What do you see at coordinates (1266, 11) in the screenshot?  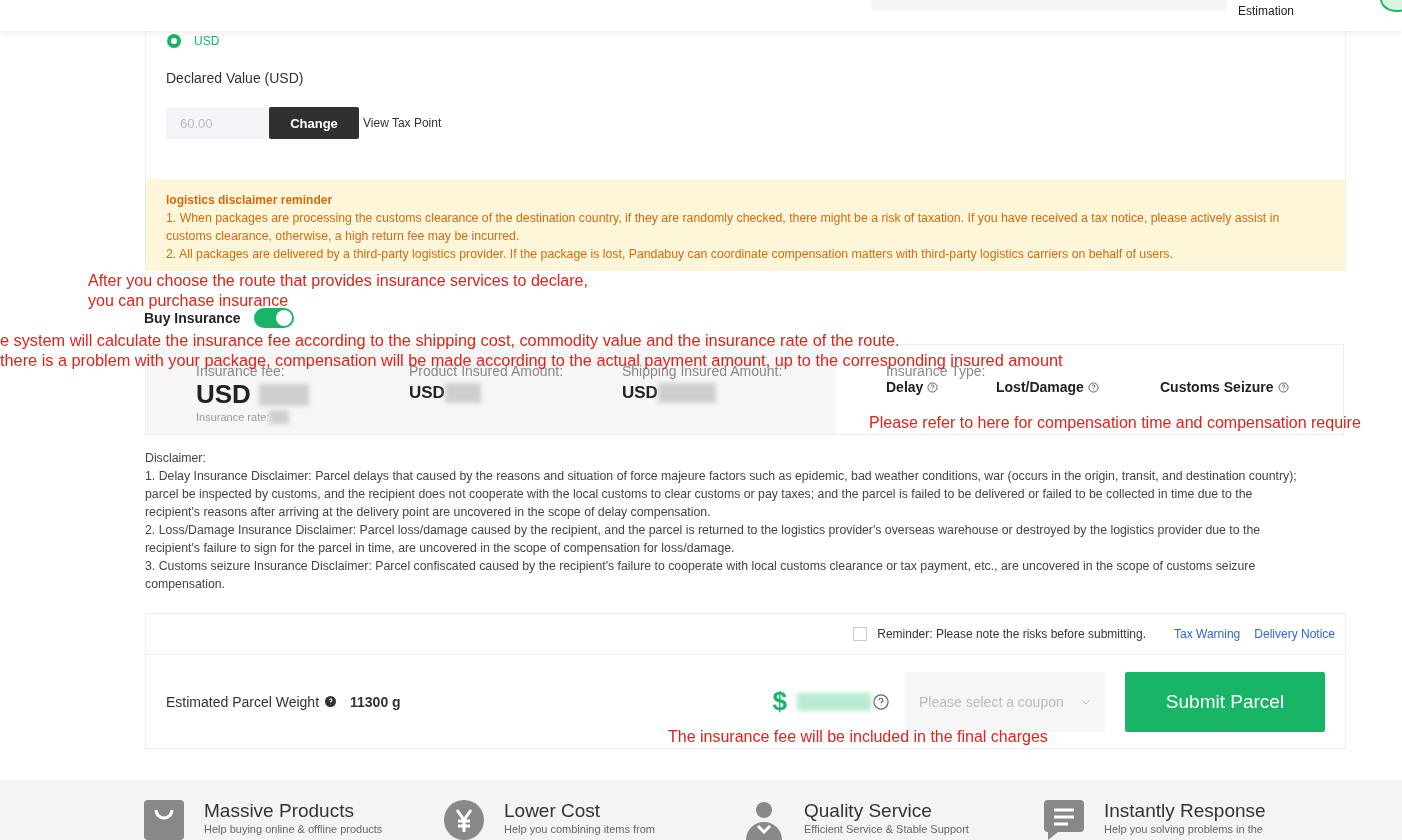 I see `estimation-label: Estimation` at bounding box center [1266, 11].